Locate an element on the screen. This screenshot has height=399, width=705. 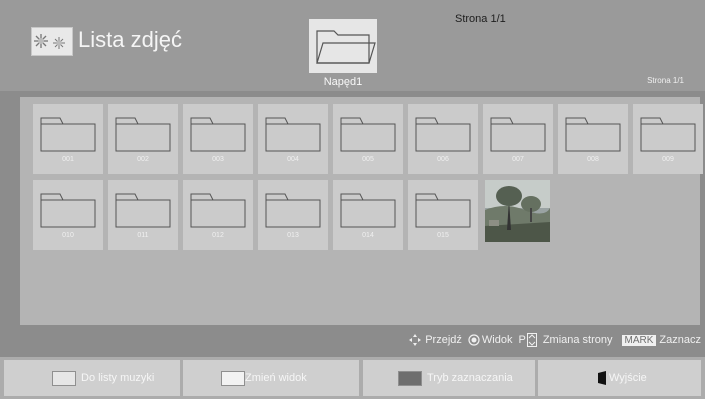
folder-tile: 010 is located at coordinates (68, 215).